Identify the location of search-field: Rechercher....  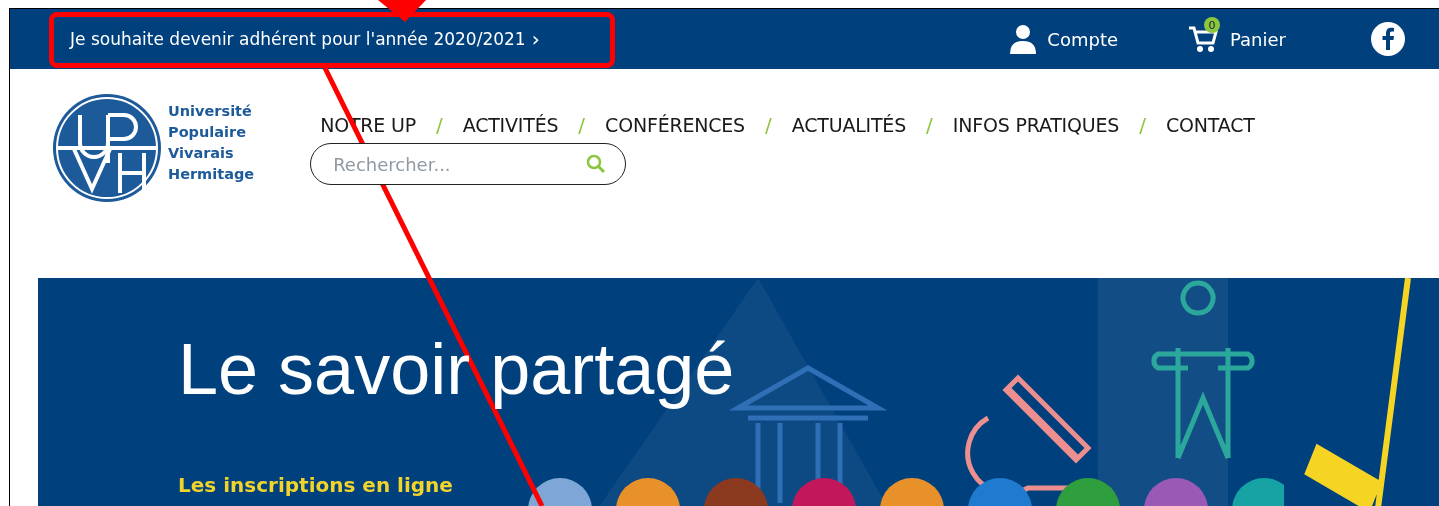
(468, 164).